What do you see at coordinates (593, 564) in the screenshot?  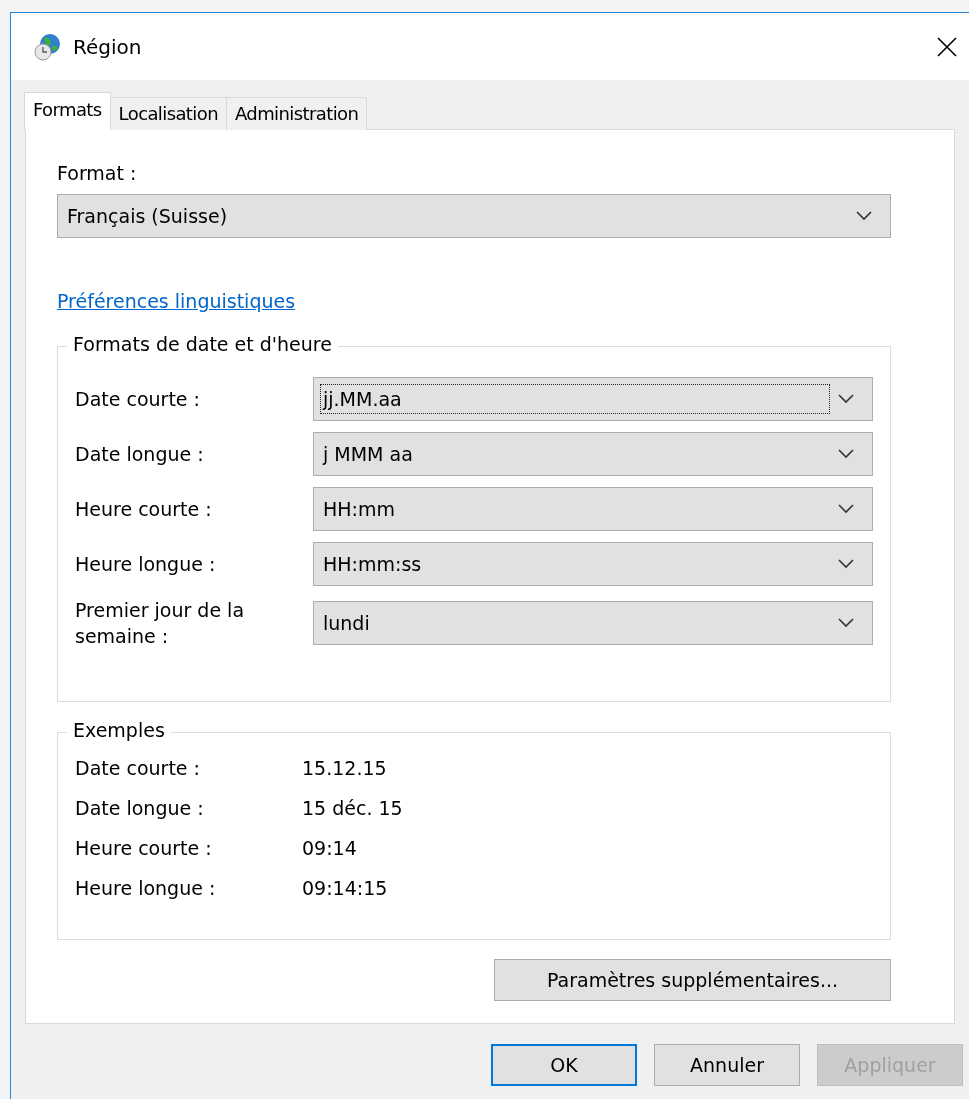 I see `dropdown: HH:mm:ss` at bounding box center [593, 564].